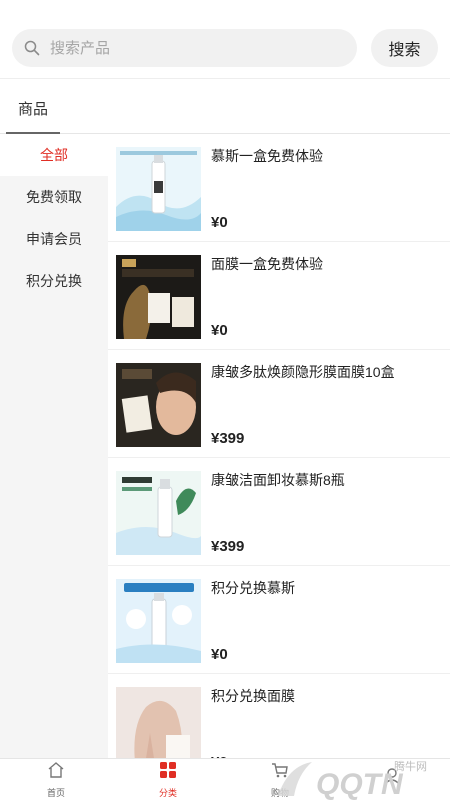 Image resolution: width=450 pixels, height=800 pixels. What do you see at coordinates (33, 108) in the screenshot?
I see `section-title-tab: 商品` at bounding box center [33, 108].